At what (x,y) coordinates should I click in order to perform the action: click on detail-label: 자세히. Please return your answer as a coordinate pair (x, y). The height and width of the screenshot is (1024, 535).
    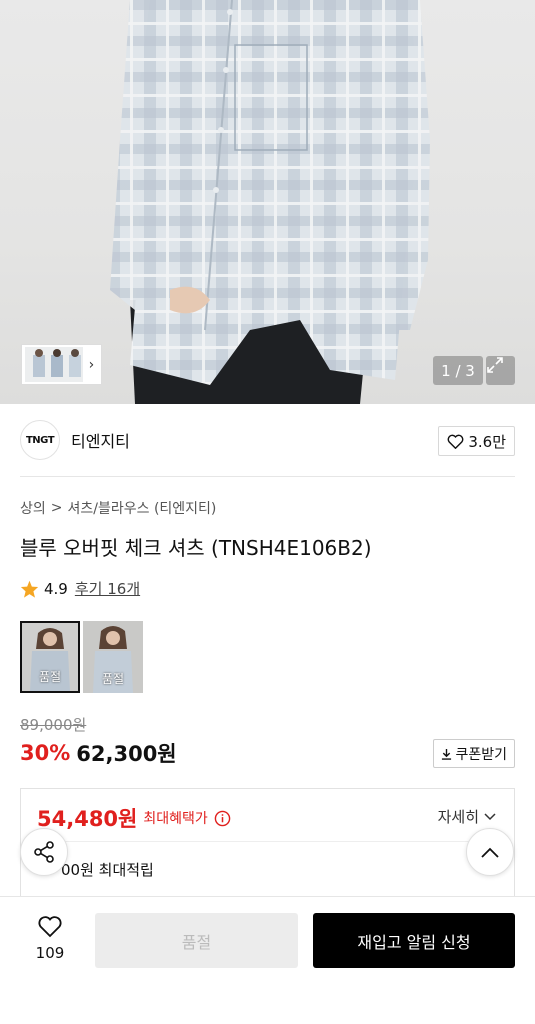
    Looking at the image, I should click on (458, 817).